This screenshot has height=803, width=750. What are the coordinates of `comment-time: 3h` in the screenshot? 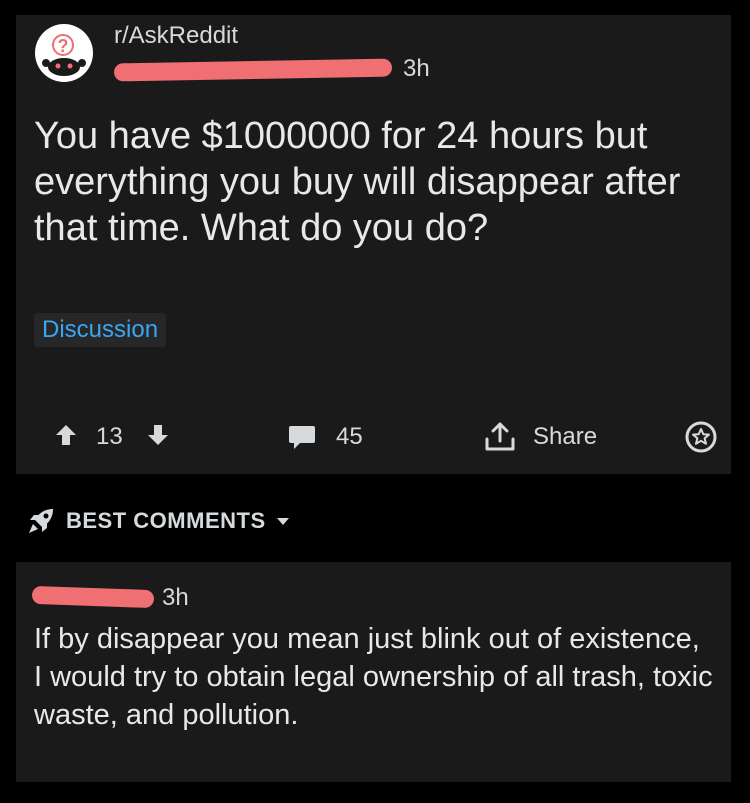 It's located at (175, 597).